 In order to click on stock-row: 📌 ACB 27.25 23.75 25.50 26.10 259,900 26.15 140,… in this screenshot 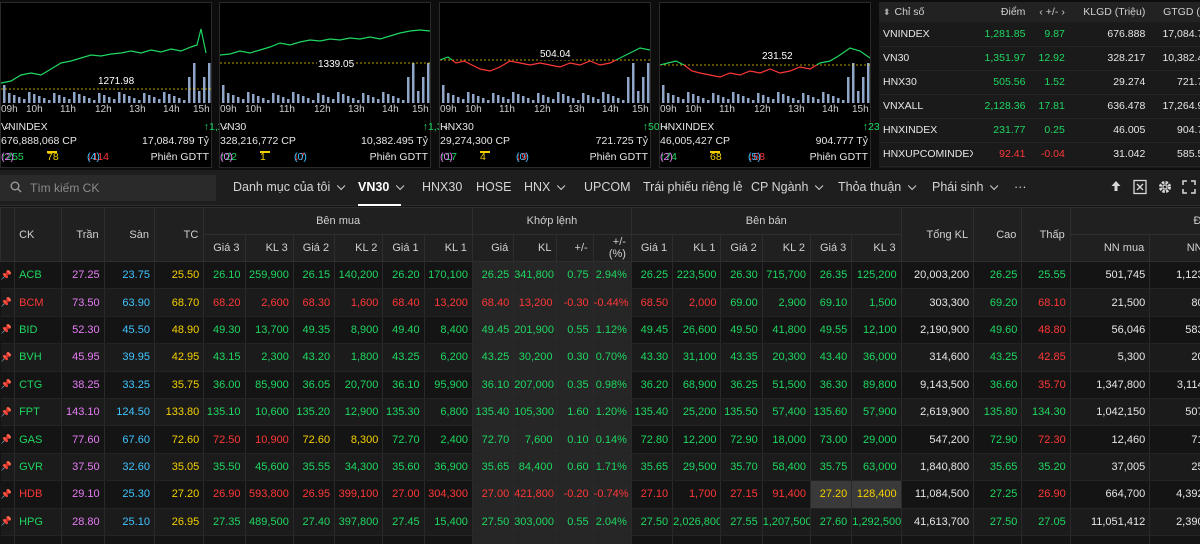, I will do `click(600, 275)`.